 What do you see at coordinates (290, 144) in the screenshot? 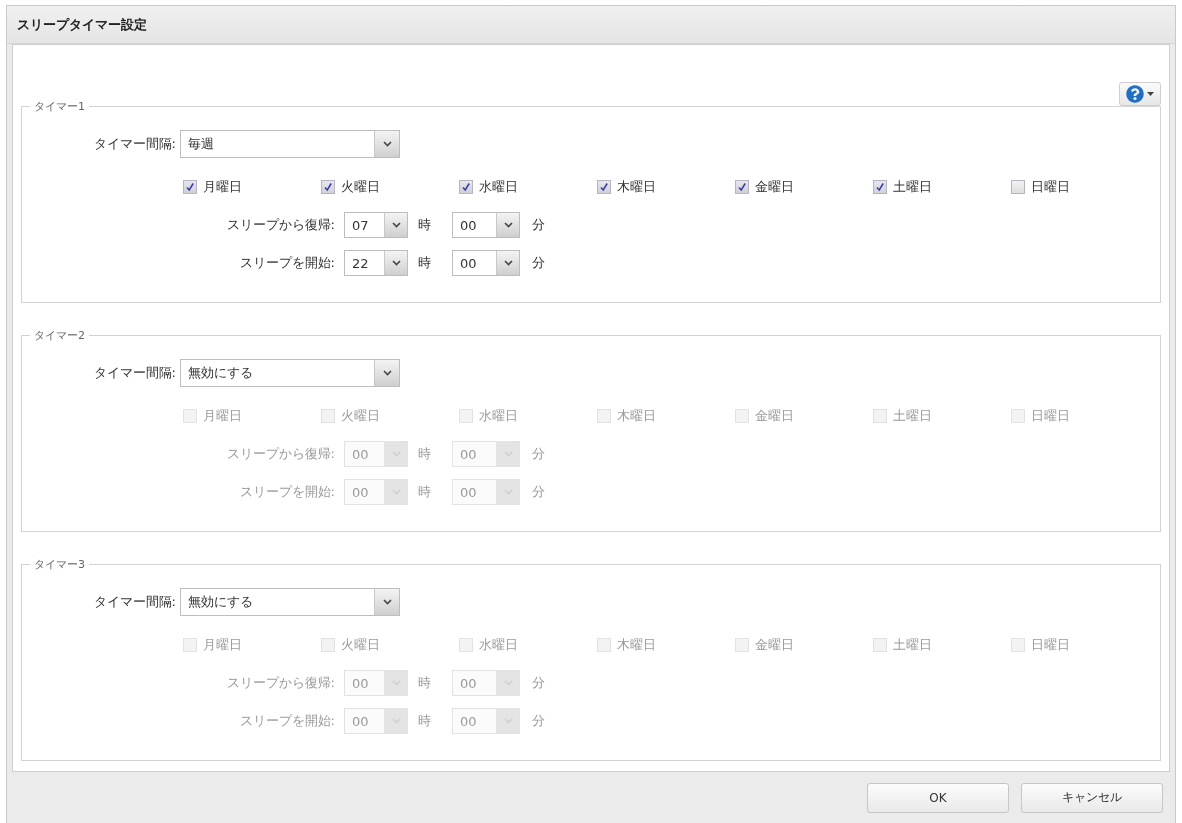
I see `interval-dropdown: 毎週` at bounding box center [290, 144].